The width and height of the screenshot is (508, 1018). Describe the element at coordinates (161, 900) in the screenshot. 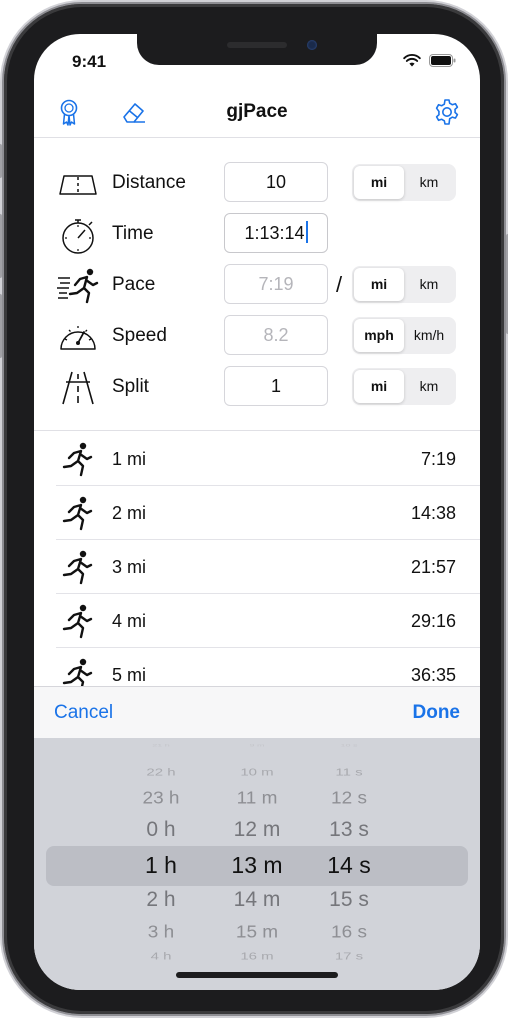

I see `hours-option: 2 h` at that location.